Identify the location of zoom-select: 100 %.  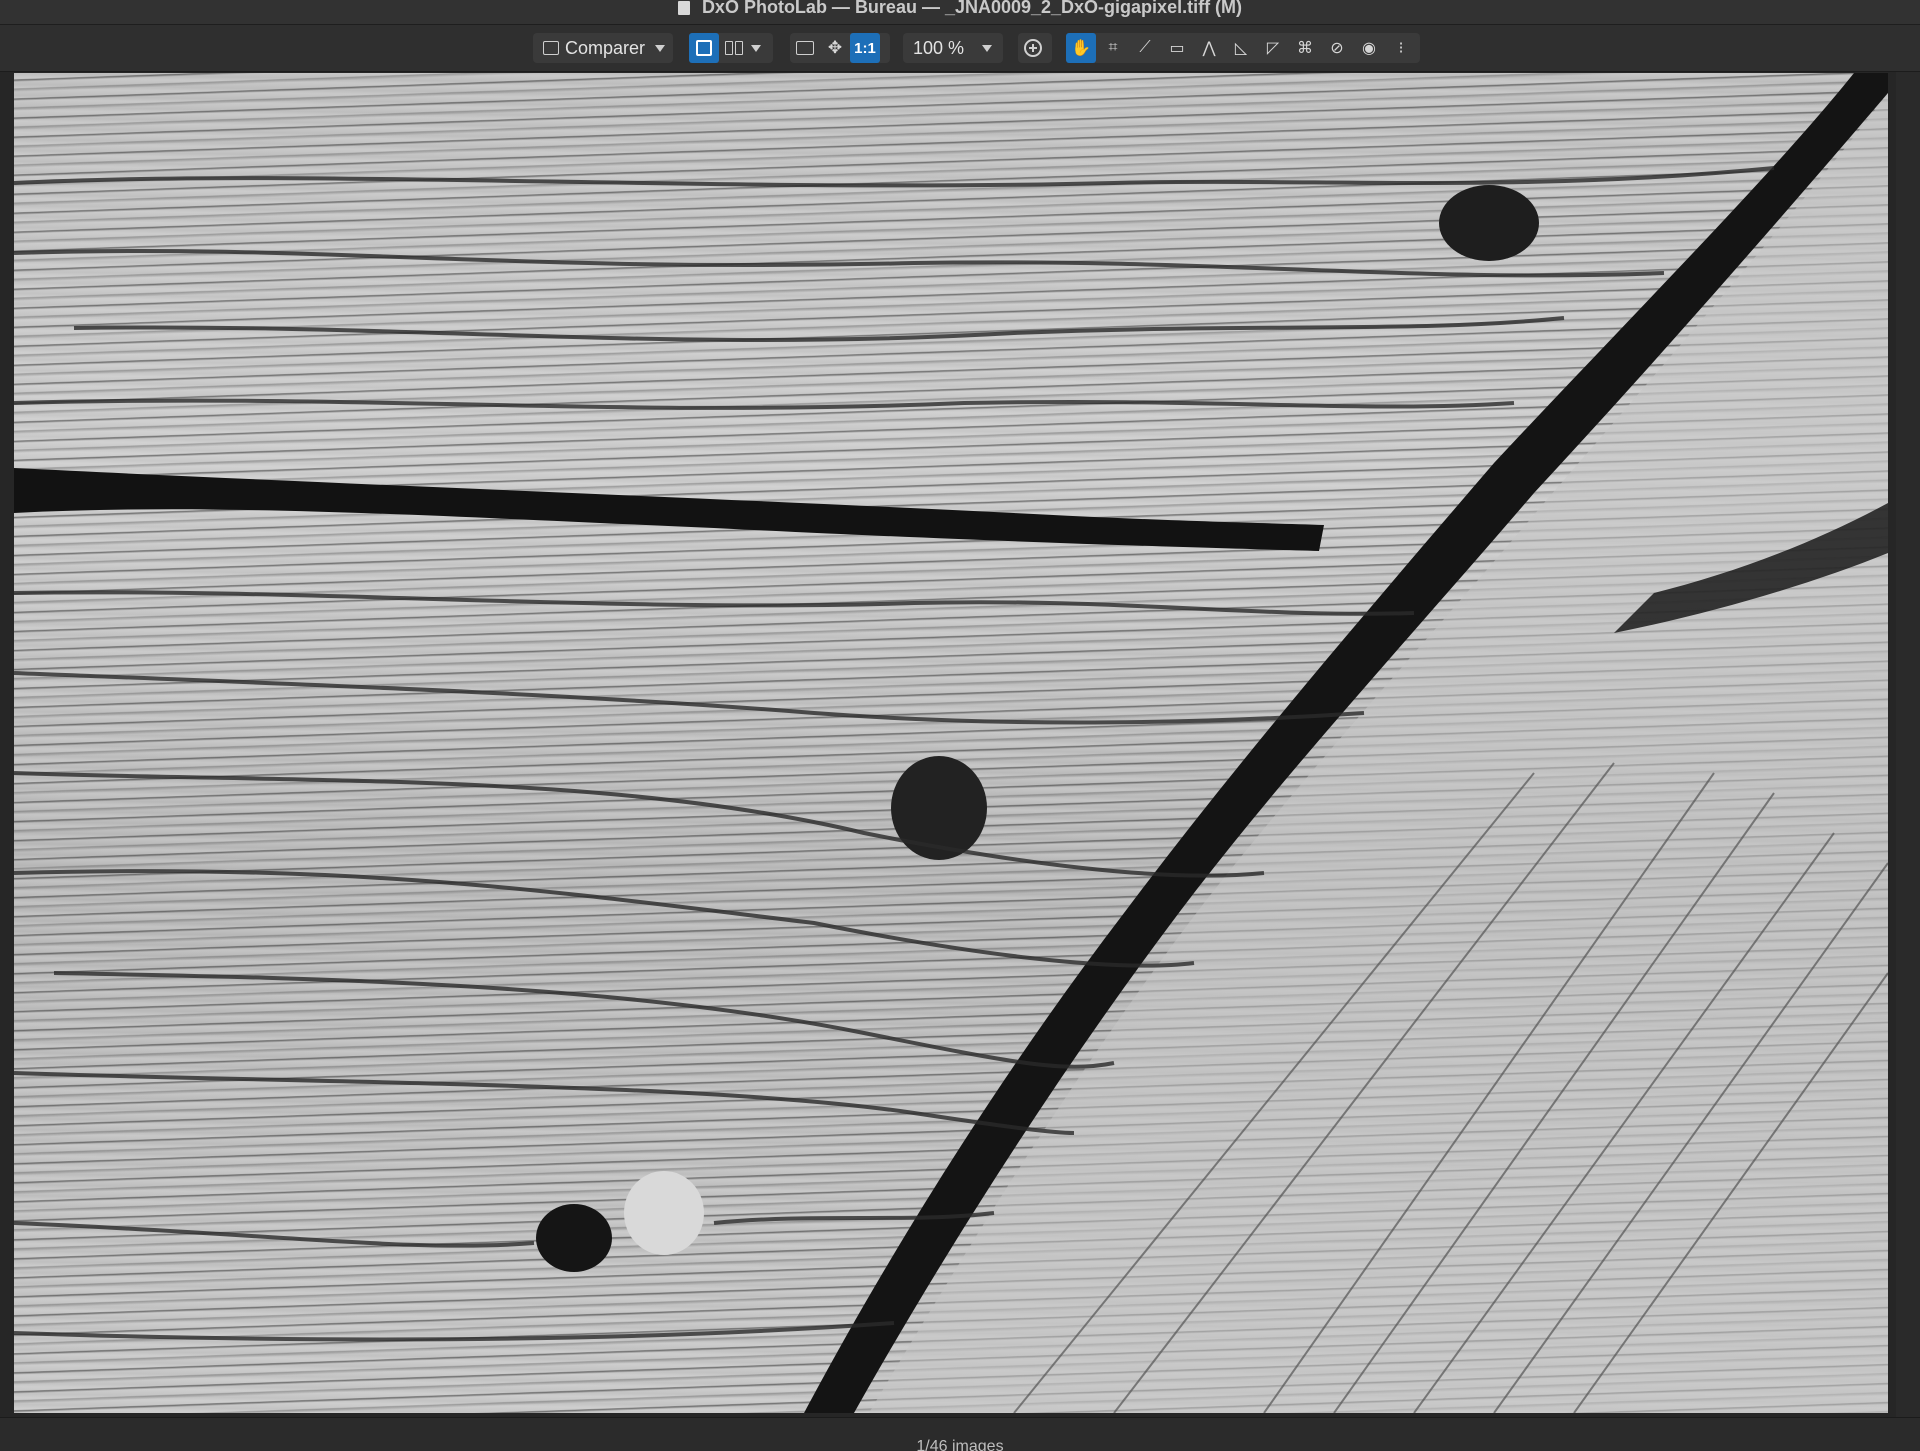
(953, 48).